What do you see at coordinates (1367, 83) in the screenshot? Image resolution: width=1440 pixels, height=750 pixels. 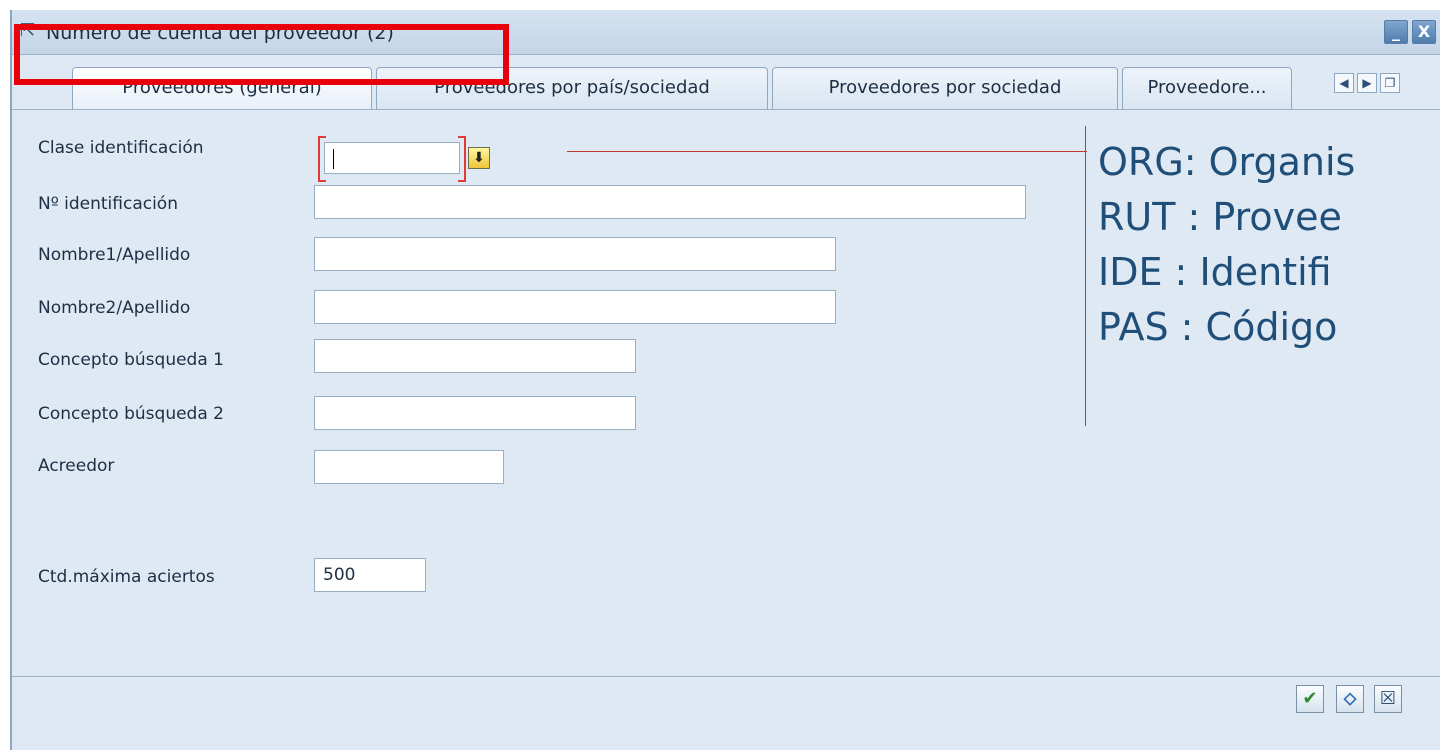 I see `tab-next-icon: ▶` at bounding box center [1367, 83].